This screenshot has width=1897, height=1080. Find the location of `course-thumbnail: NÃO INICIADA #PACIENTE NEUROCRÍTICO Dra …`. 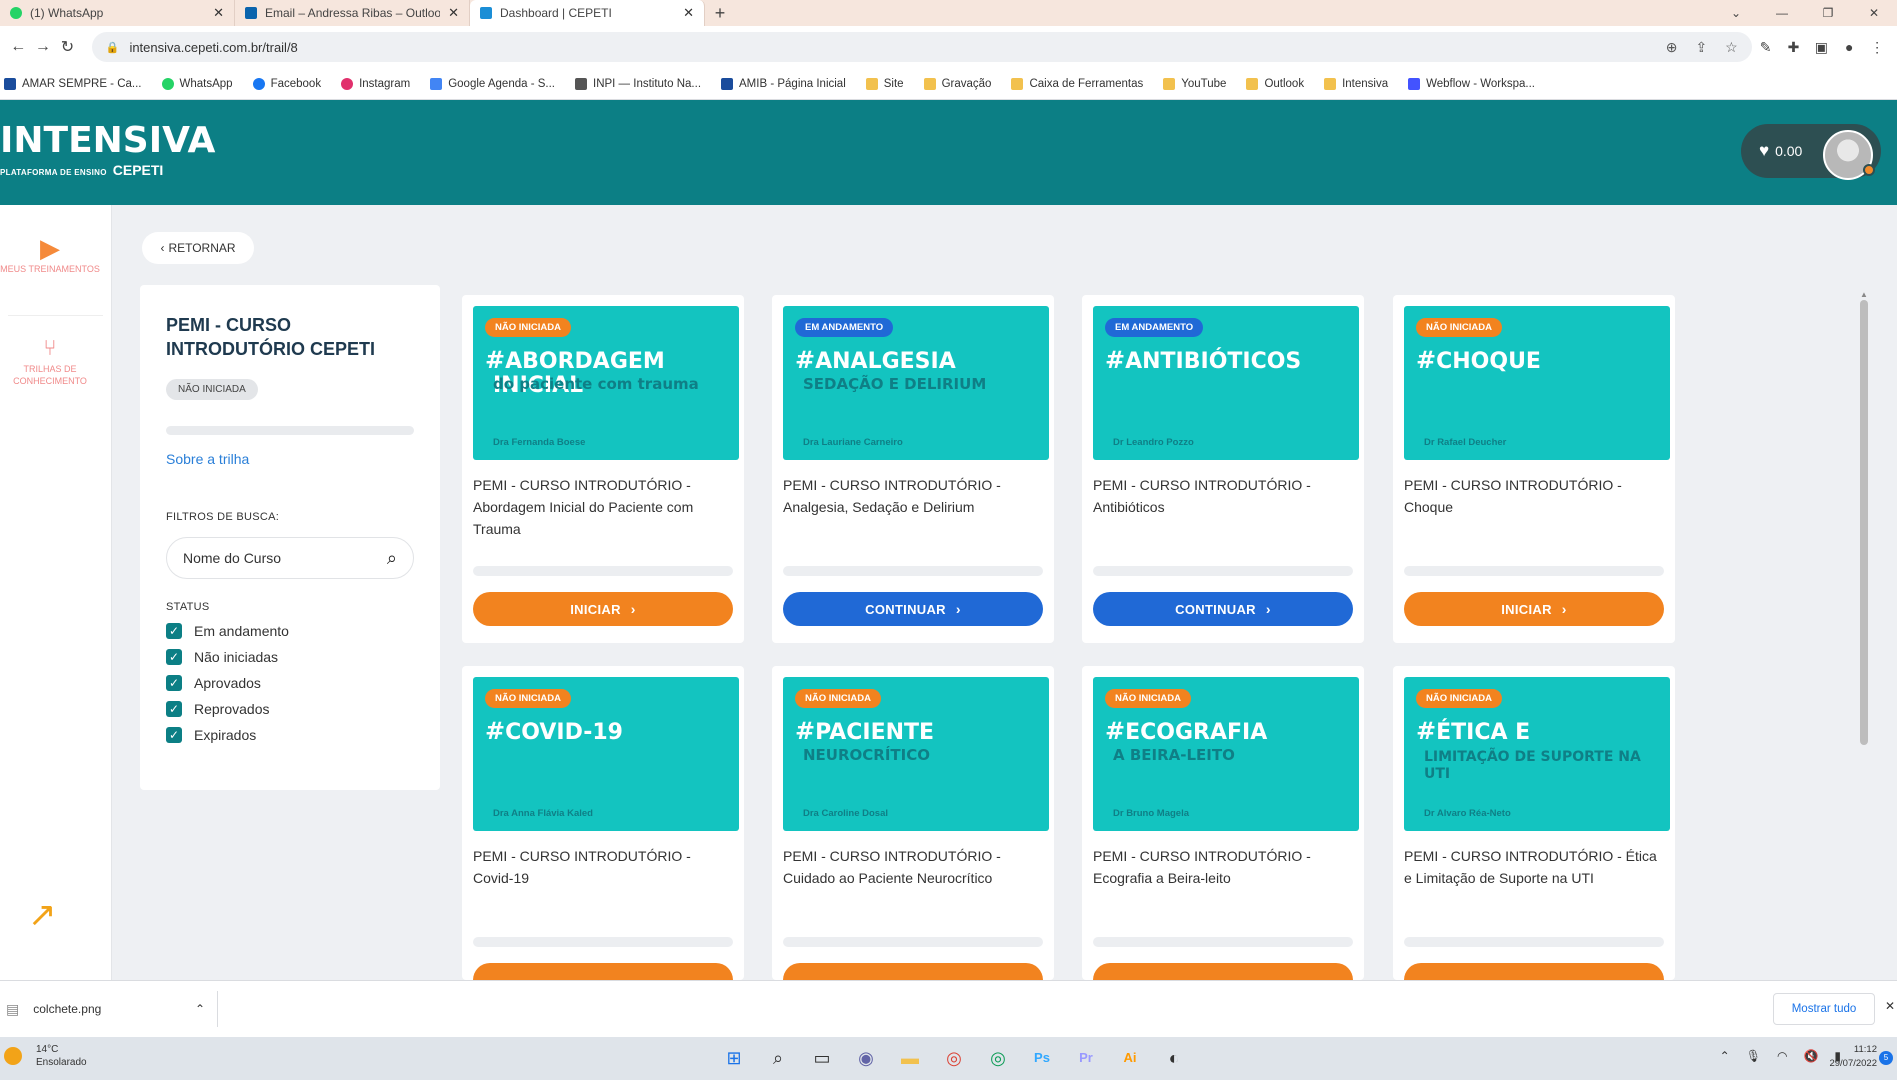

course-thumbnail: NÃO INICIADA #PACIENTE NEUROCRÍTICO Dra … is located at coordinates (916, 754).